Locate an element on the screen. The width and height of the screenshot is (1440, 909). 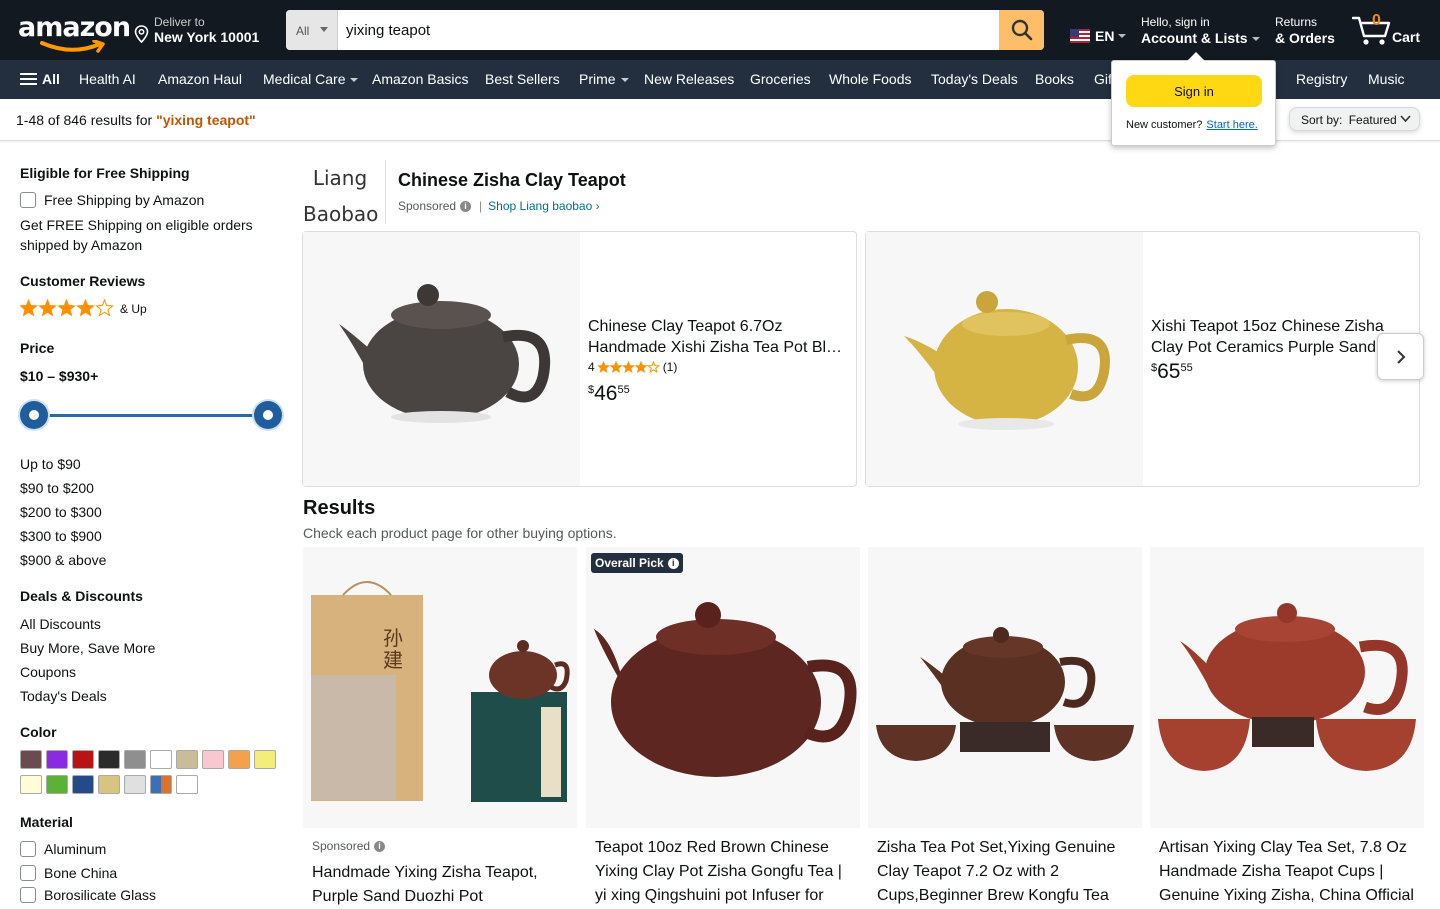
price-link-3: $300 to $900 is located at coordinates (61, 536).